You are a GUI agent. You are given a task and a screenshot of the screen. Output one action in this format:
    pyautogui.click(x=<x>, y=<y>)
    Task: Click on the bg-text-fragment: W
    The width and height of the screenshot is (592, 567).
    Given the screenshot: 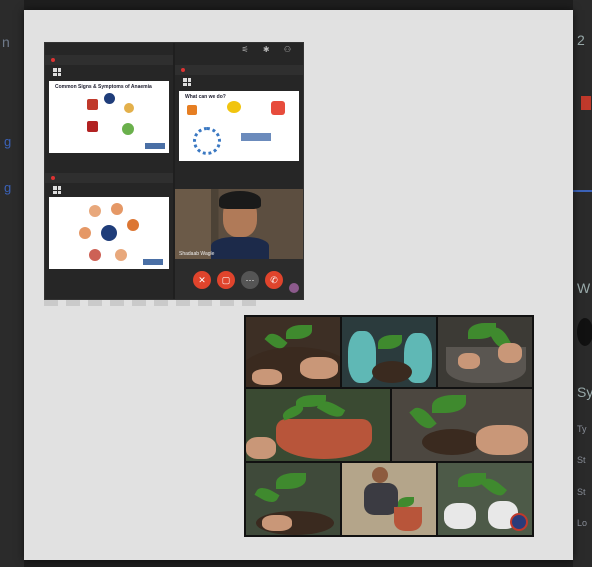 What is the action you would take?
    pyautogui.click(x=584, y=288)
    